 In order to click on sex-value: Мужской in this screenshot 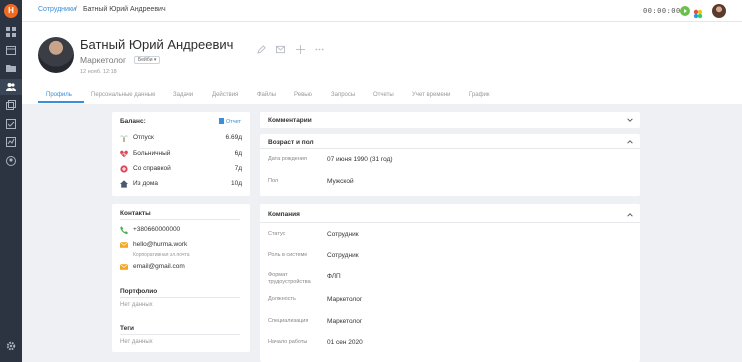, I will do `click(340, 181)`.